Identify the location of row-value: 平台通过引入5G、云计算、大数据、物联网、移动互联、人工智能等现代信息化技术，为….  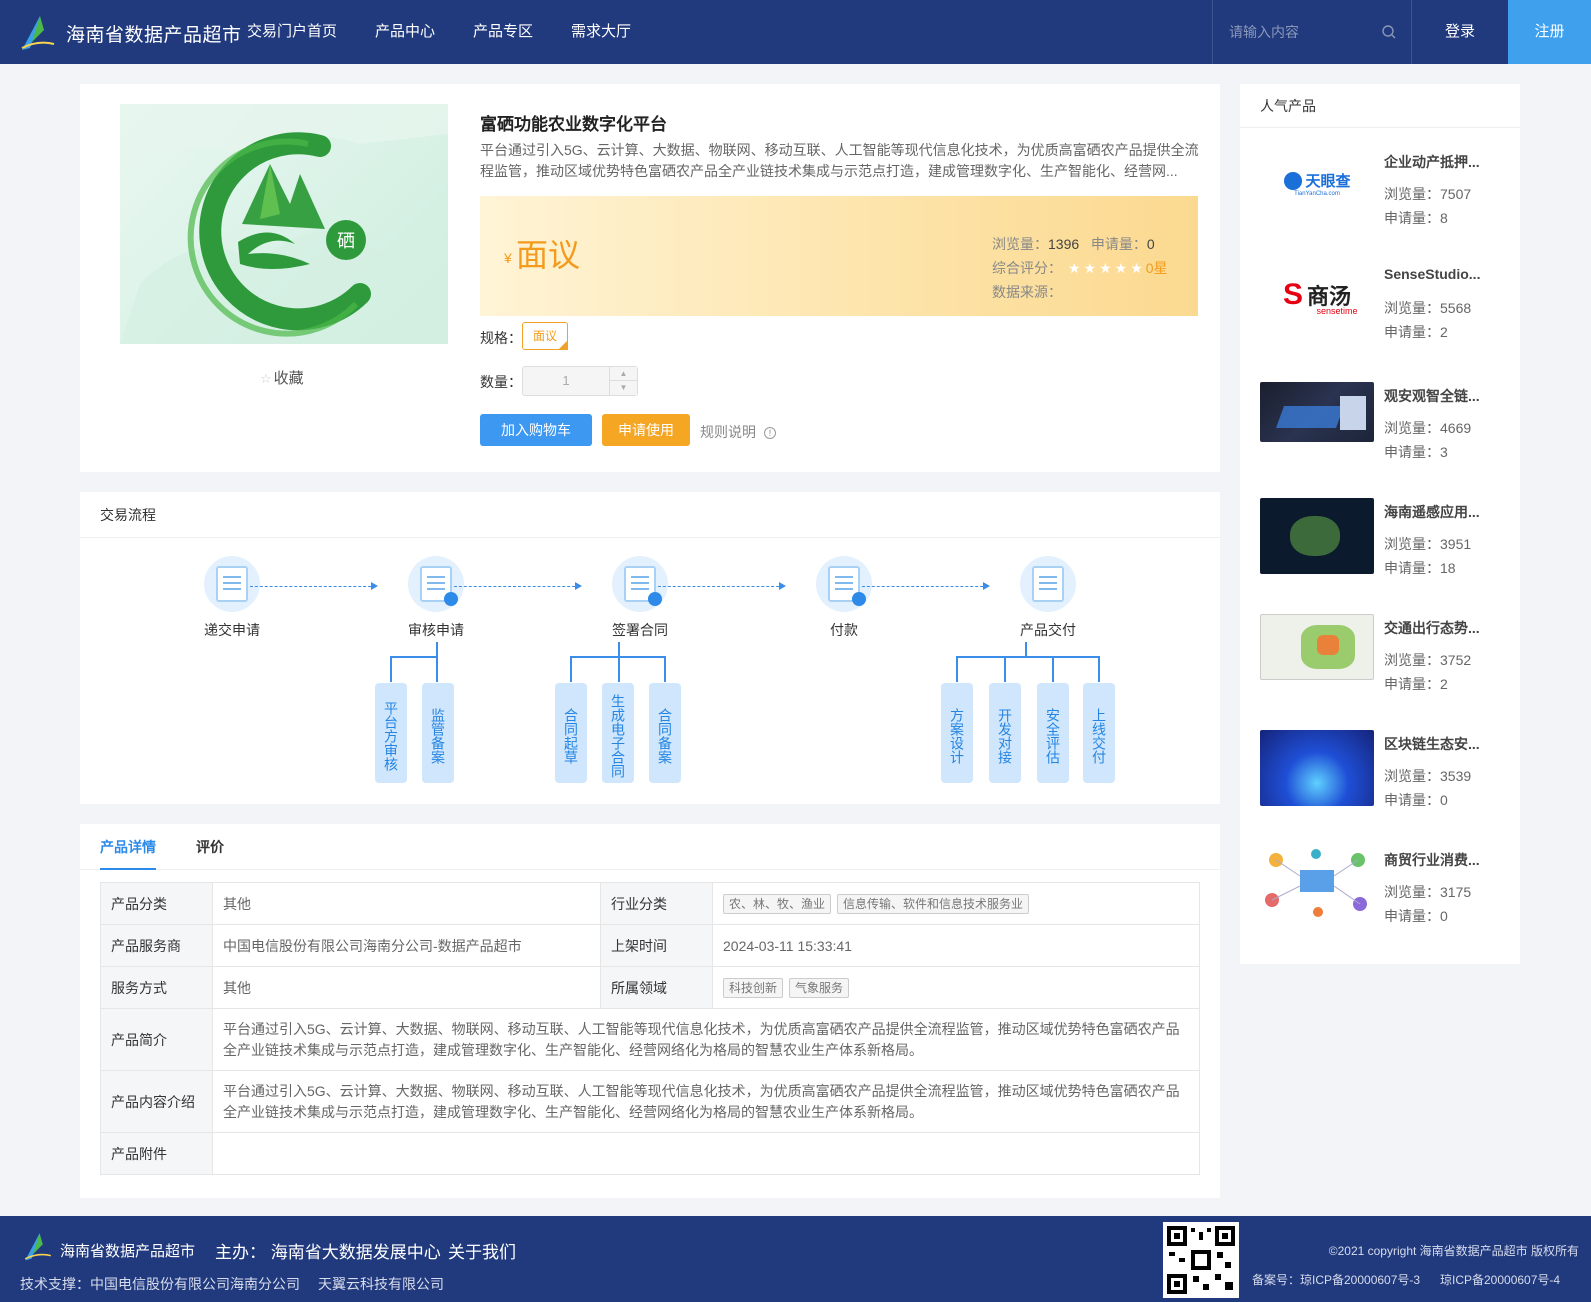
(706, 1101).